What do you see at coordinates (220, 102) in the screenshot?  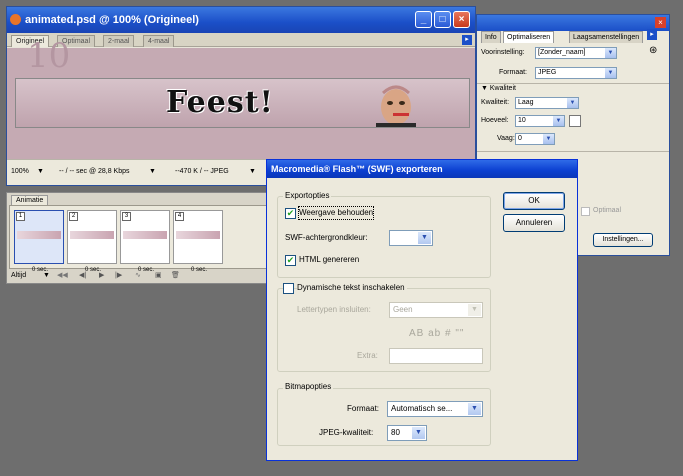 I see `banner-text: Feest!` at bounding box center [220, 102].